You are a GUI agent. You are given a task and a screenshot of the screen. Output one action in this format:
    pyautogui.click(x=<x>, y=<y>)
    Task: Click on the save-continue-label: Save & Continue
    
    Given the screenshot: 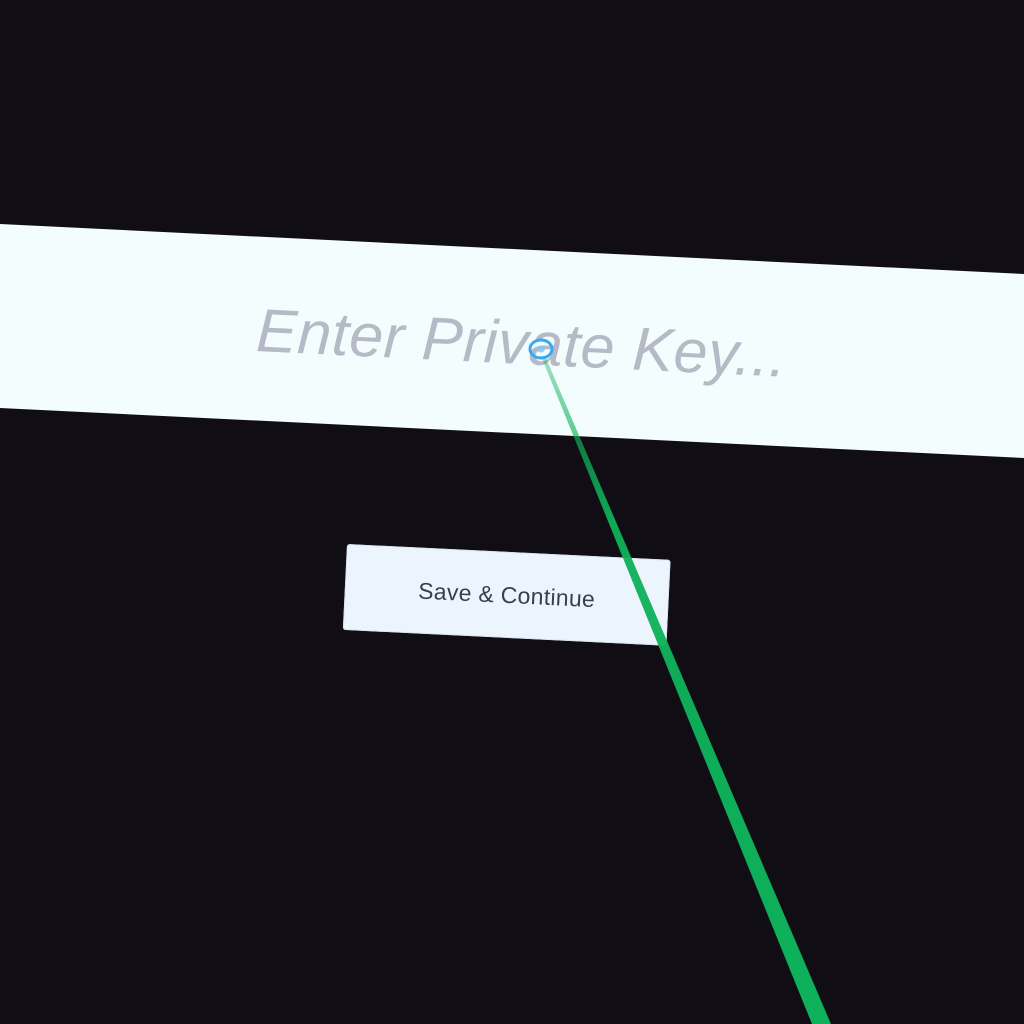 What is the action you would take?
    pyautogui.click(x=506, y=594)
    